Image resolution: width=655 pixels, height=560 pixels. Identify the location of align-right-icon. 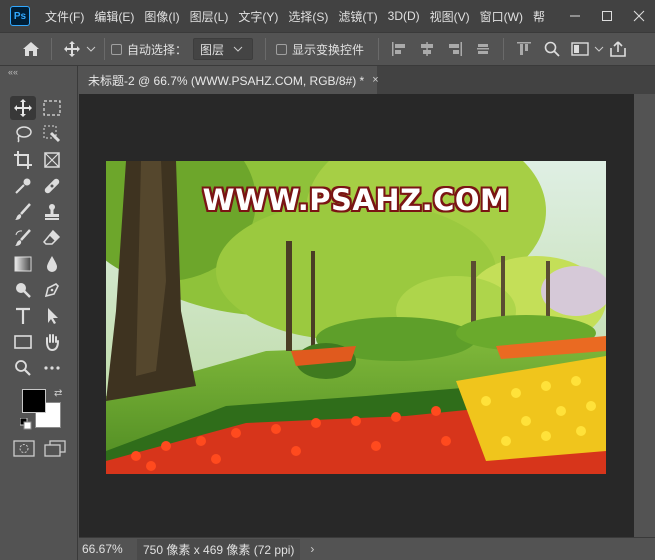
(455, 49).